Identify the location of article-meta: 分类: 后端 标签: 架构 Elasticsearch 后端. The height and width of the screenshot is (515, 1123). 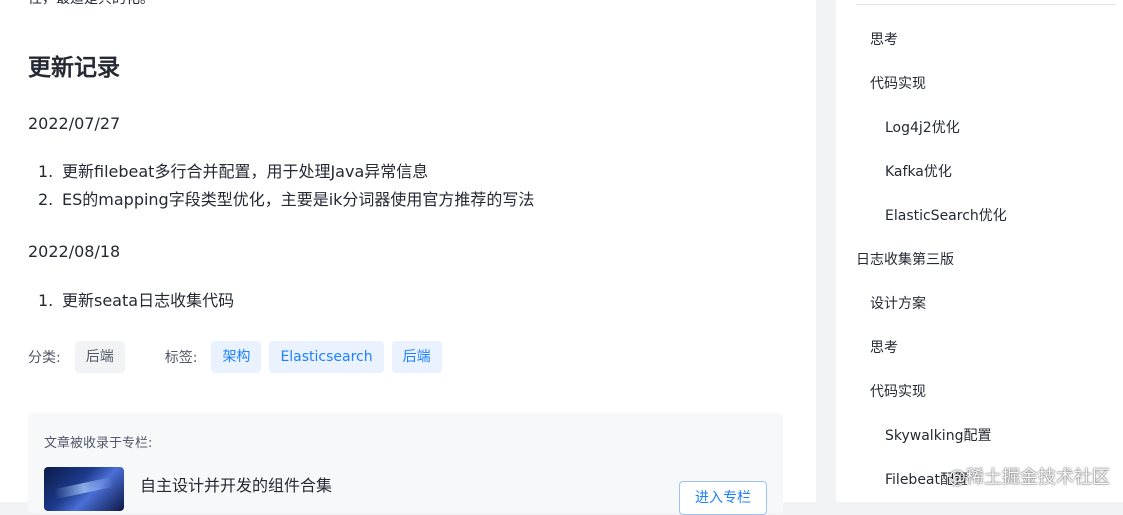
(239, 357).